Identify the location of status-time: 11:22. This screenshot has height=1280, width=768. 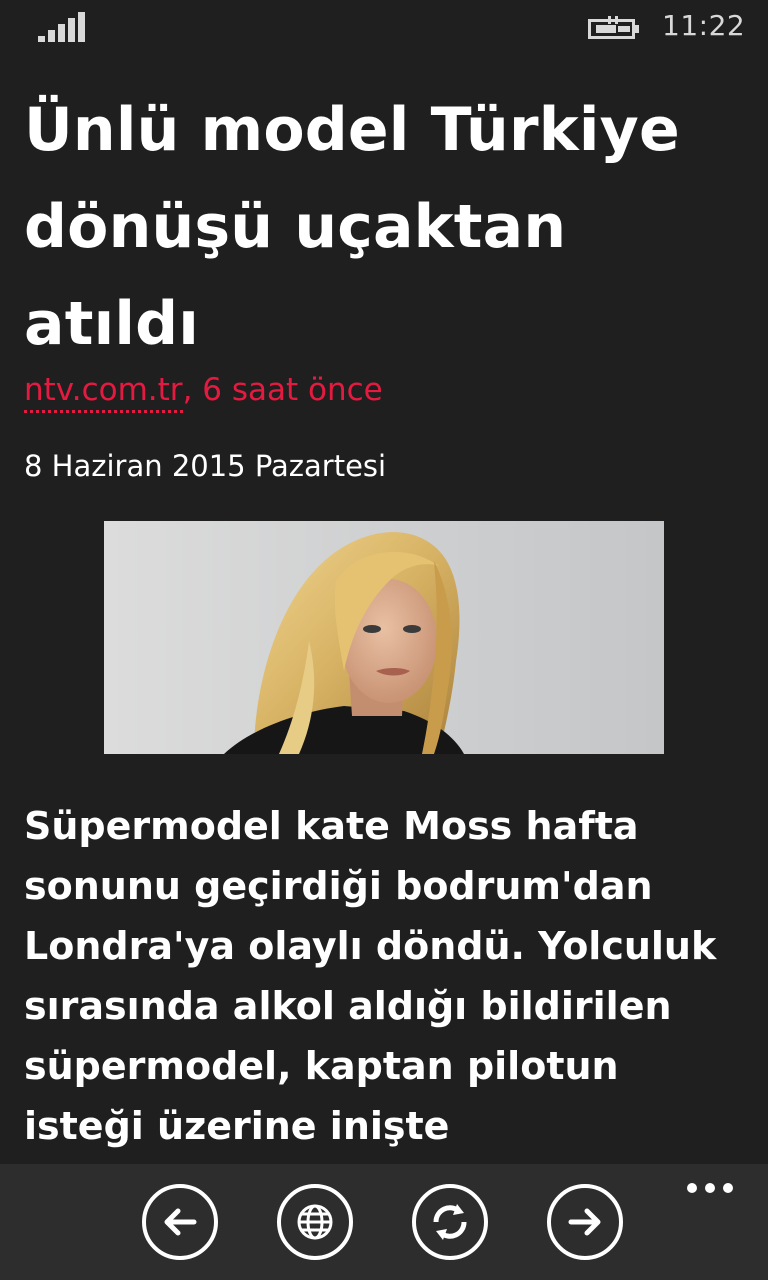
(704, 25).